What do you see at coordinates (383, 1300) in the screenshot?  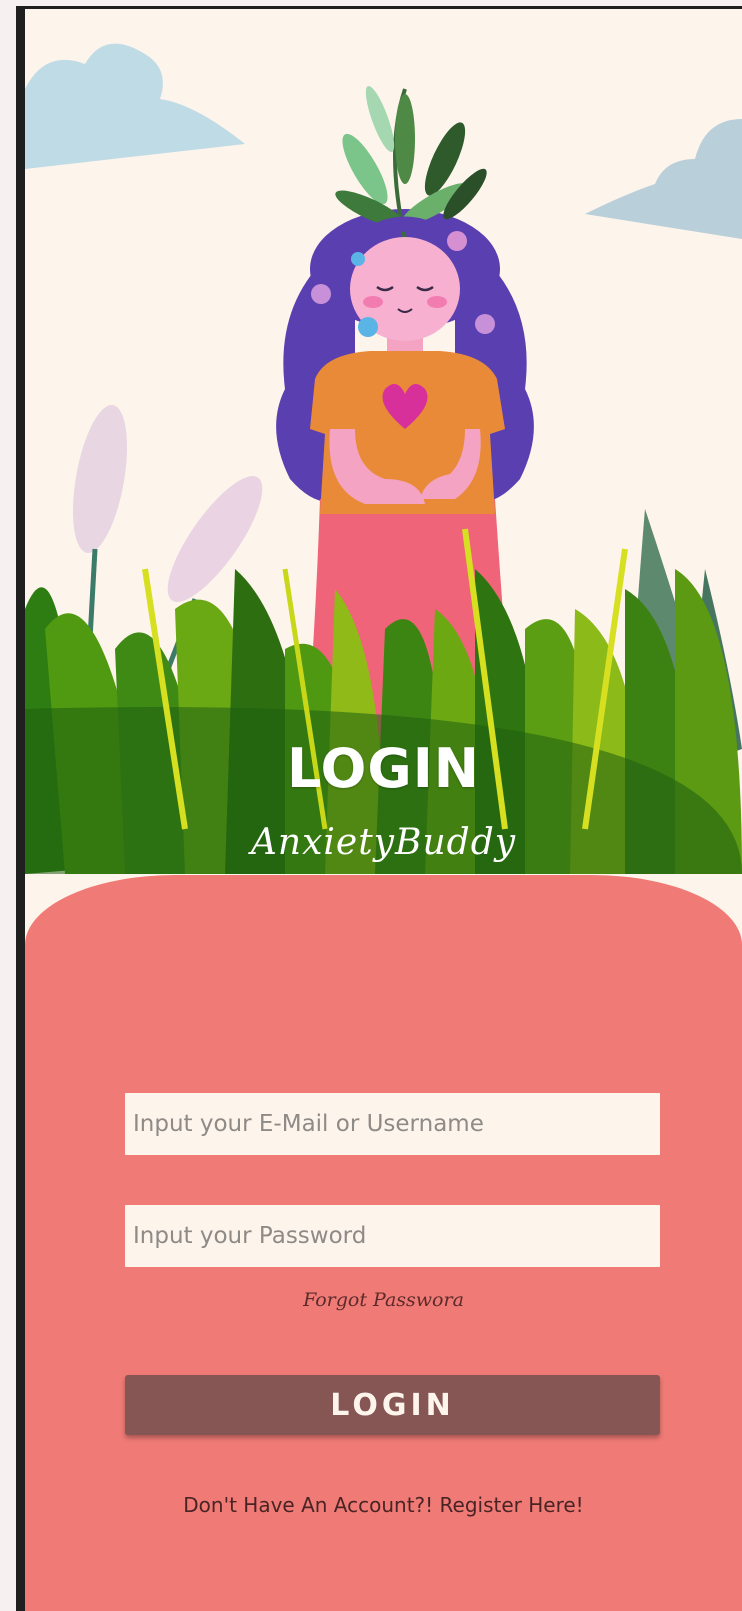 I see `forgot-password-link: Forgot Passwora` at bounding box center [383, 1300].